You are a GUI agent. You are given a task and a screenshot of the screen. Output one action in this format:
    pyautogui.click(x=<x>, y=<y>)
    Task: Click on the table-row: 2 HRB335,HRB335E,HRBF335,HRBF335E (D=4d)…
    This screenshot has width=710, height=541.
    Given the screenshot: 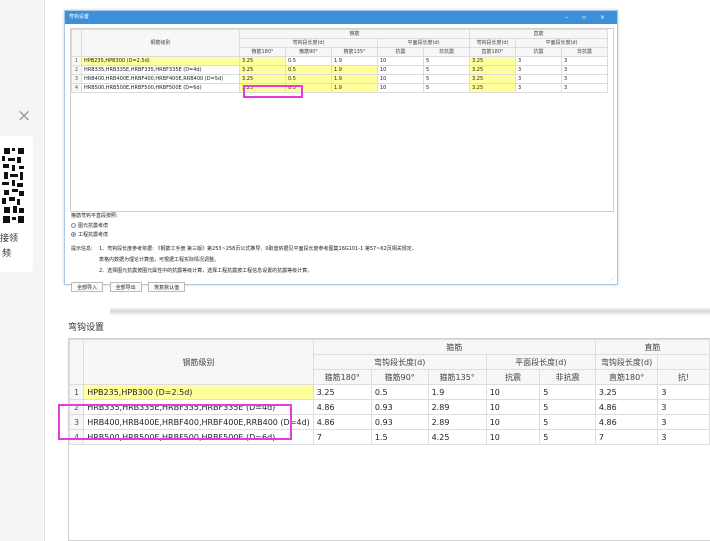 What is the action you would take?
    pyautogui.click(x=339, y=70)
    